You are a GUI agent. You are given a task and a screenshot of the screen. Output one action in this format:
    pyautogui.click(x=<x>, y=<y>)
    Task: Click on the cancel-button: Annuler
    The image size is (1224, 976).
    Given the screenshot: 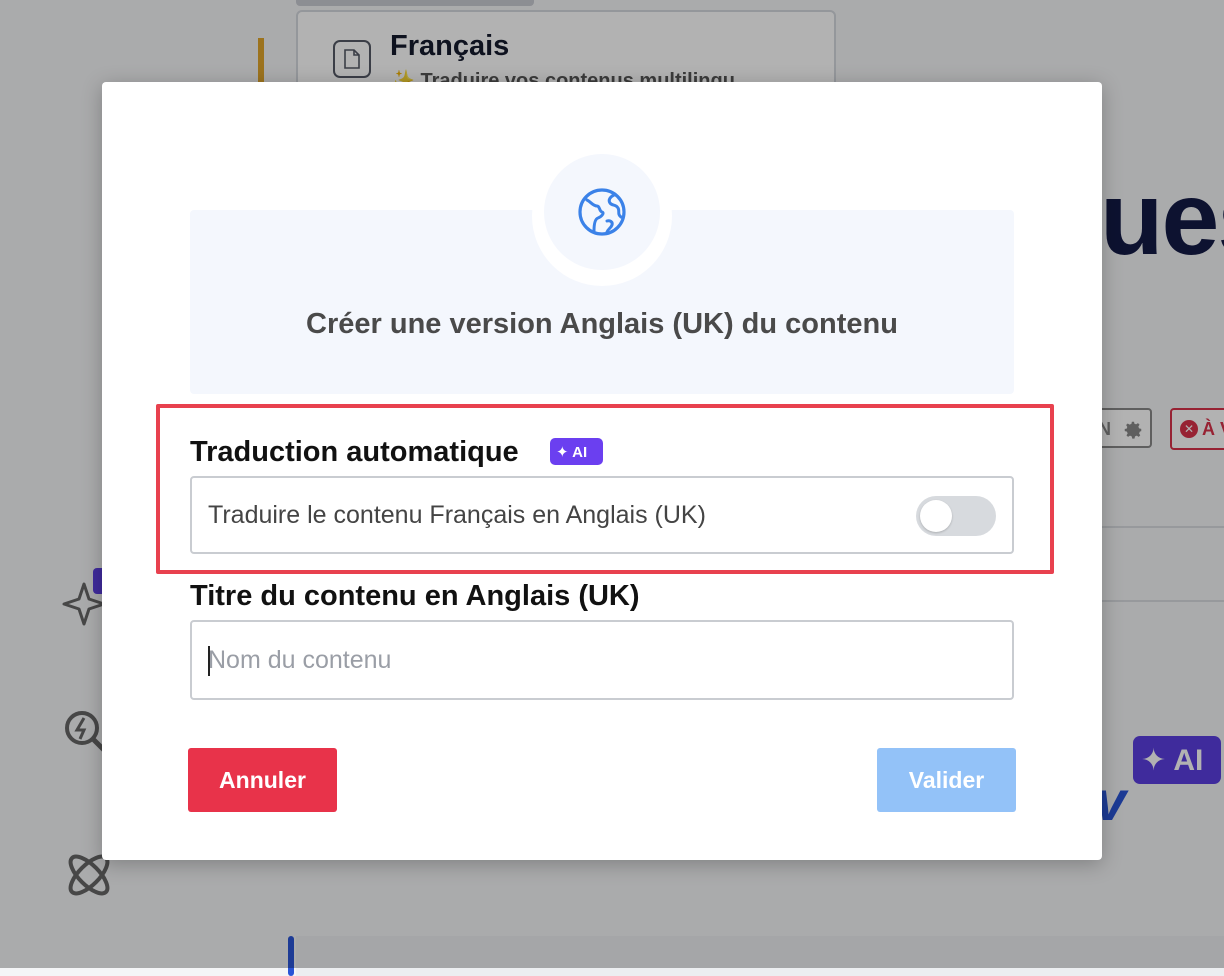 What is the action you would take?
    pyautogui.click(x=262, y=780)
    